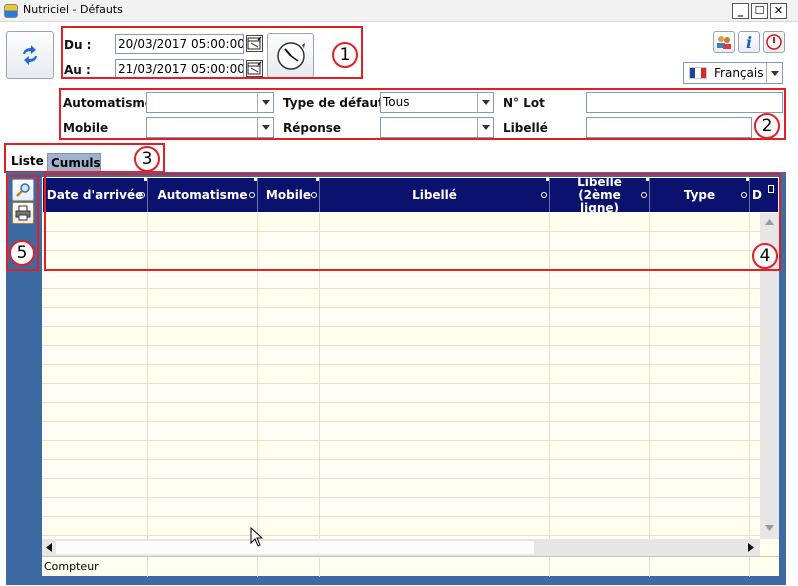 This screenshot has height=586, width=798. Describe the element at coordinates (257, 537) in the screenshot. I see `cursor-icon` at that location.